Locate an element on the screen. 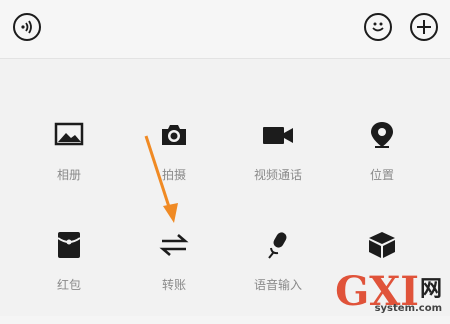  watermark-sub: system.com is located at coordinates (408, 308).